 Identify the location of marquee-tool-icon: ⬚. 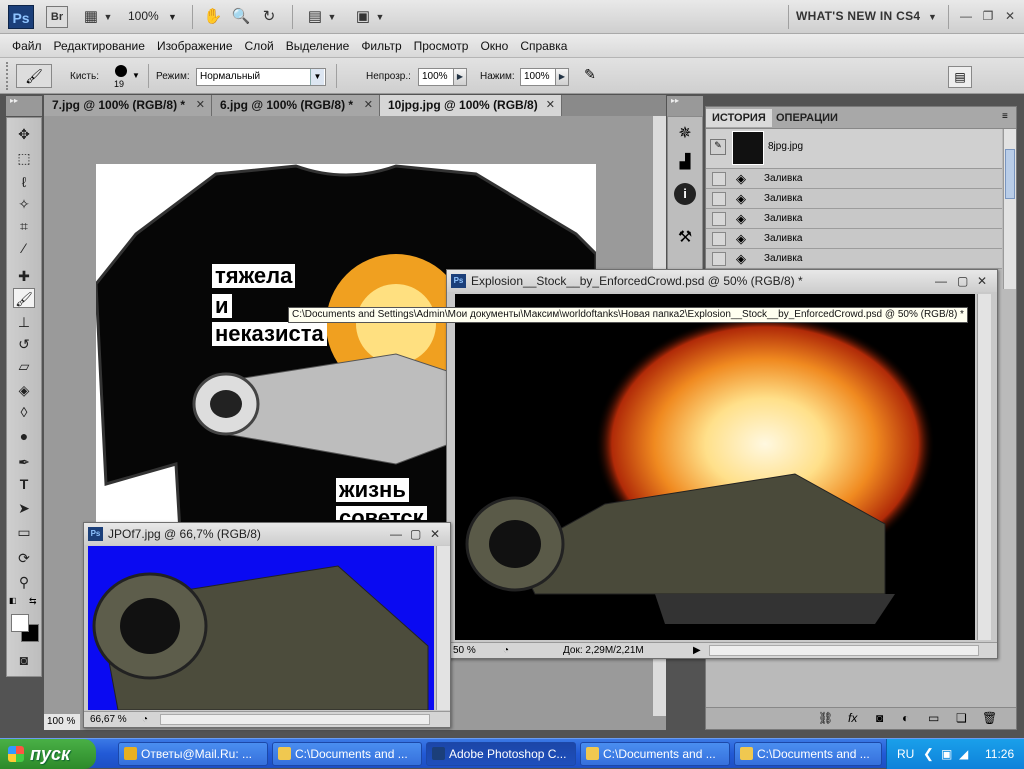
(24, 158).